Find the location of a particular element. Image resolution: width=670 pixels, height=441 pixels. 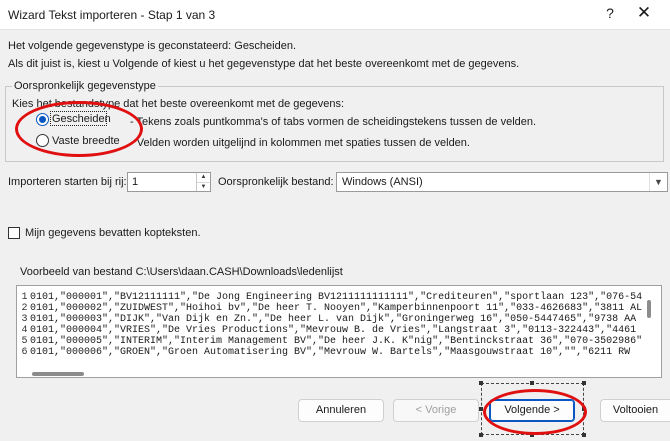

headers-checkbox-label: Mijn gegevens bevatten kopteksten. is located at coordinates (113, 233).